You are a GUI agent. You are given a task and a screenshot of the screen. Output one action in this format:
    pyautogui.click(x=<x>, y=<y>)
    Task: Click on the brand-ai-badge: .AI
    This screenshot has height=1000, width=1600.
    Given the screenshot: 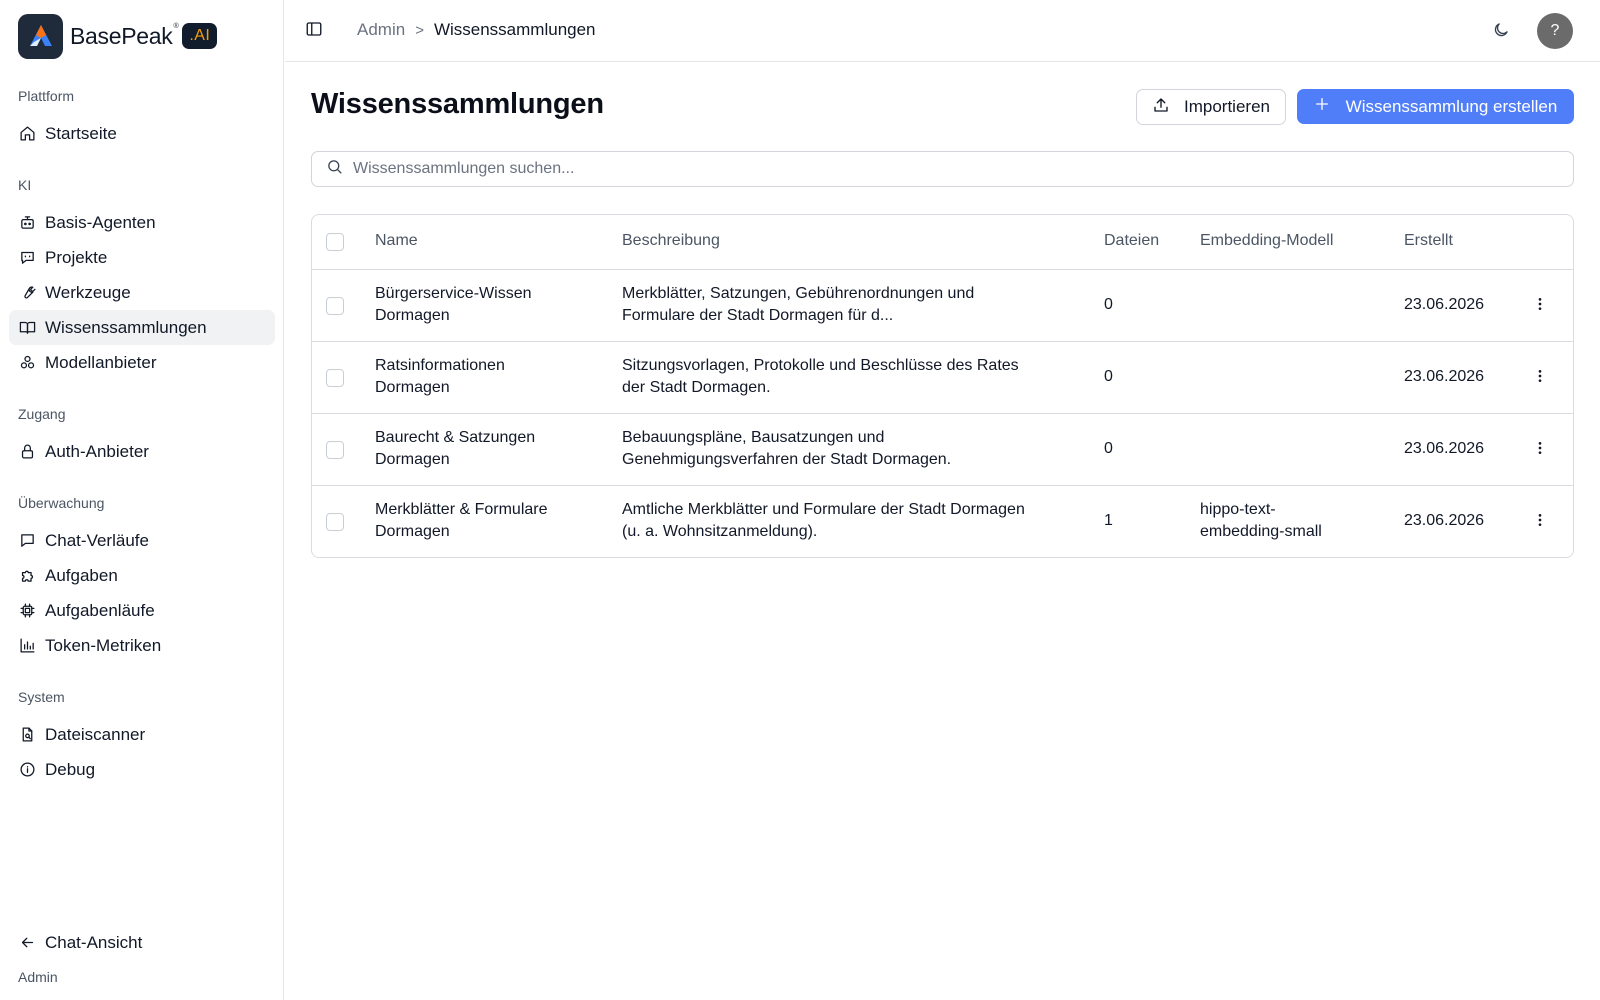 What is the action you would take?
    pyautogui.click(x=200, y=36)
    